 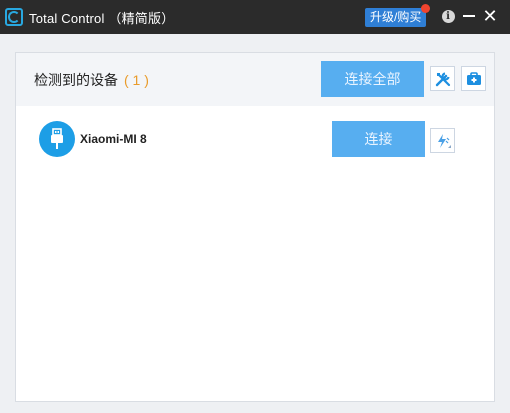 I want to click on close-icon: ✕, so click(x=490, y=16).